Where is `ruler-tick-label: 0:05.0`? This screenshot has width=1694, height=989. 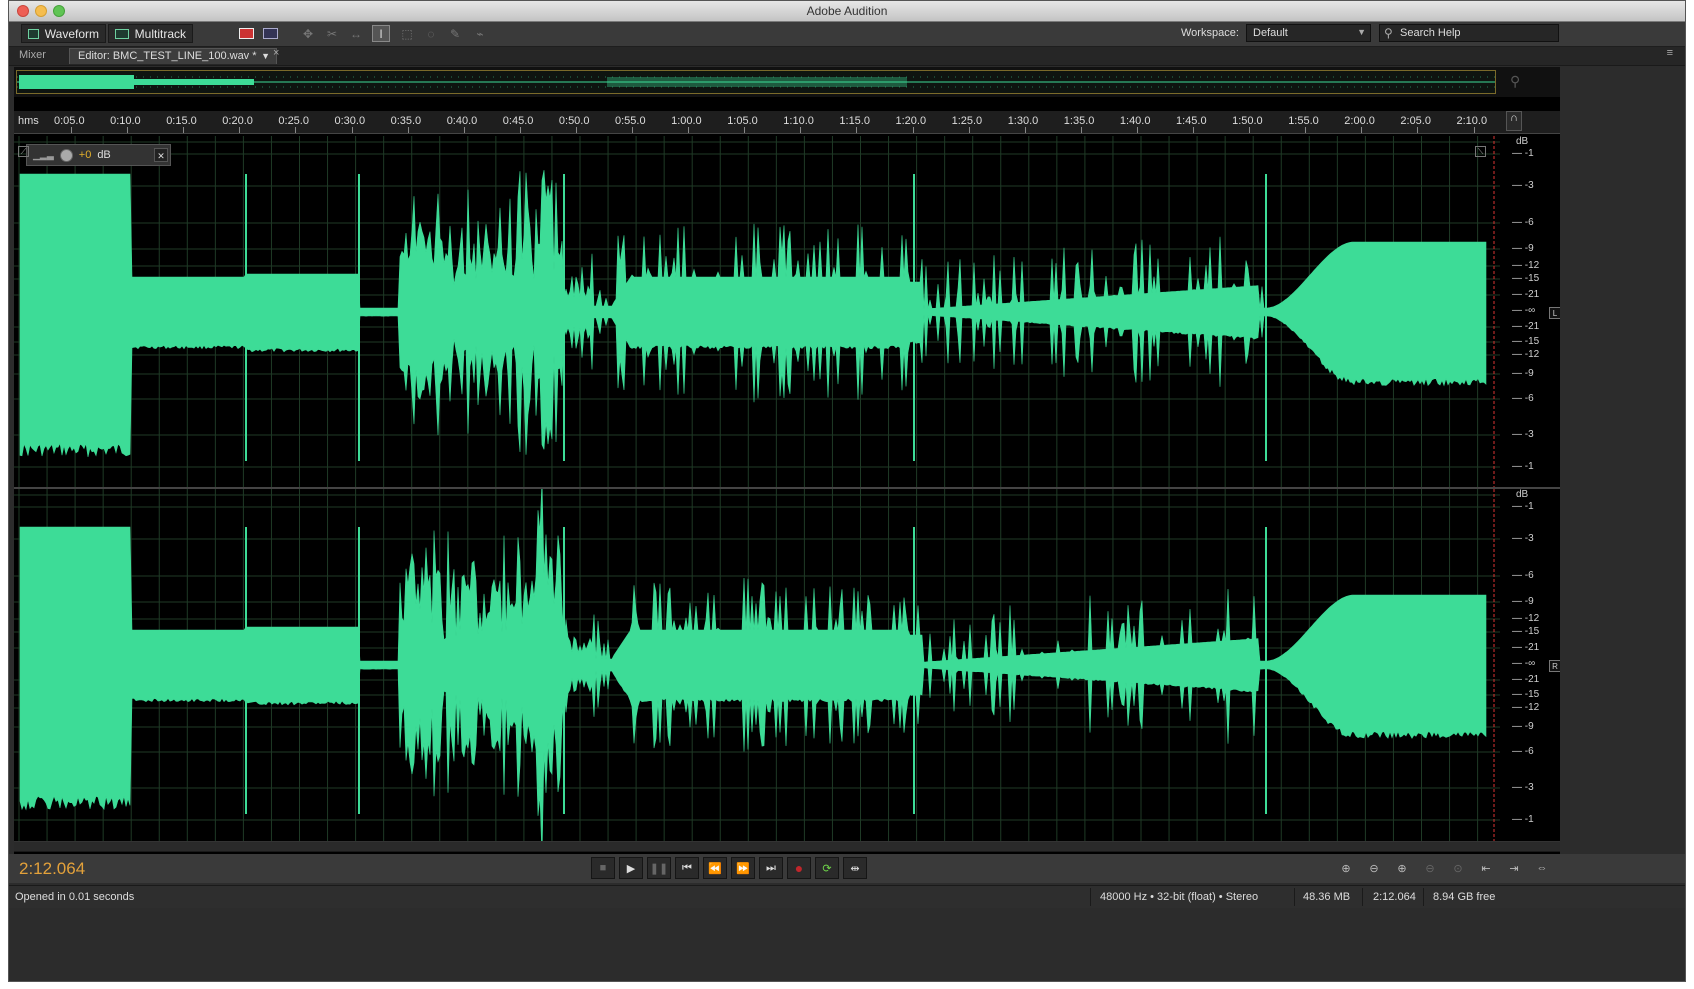
ruler-tick-label: 0:05.0 is located at coordinates (69, 121).